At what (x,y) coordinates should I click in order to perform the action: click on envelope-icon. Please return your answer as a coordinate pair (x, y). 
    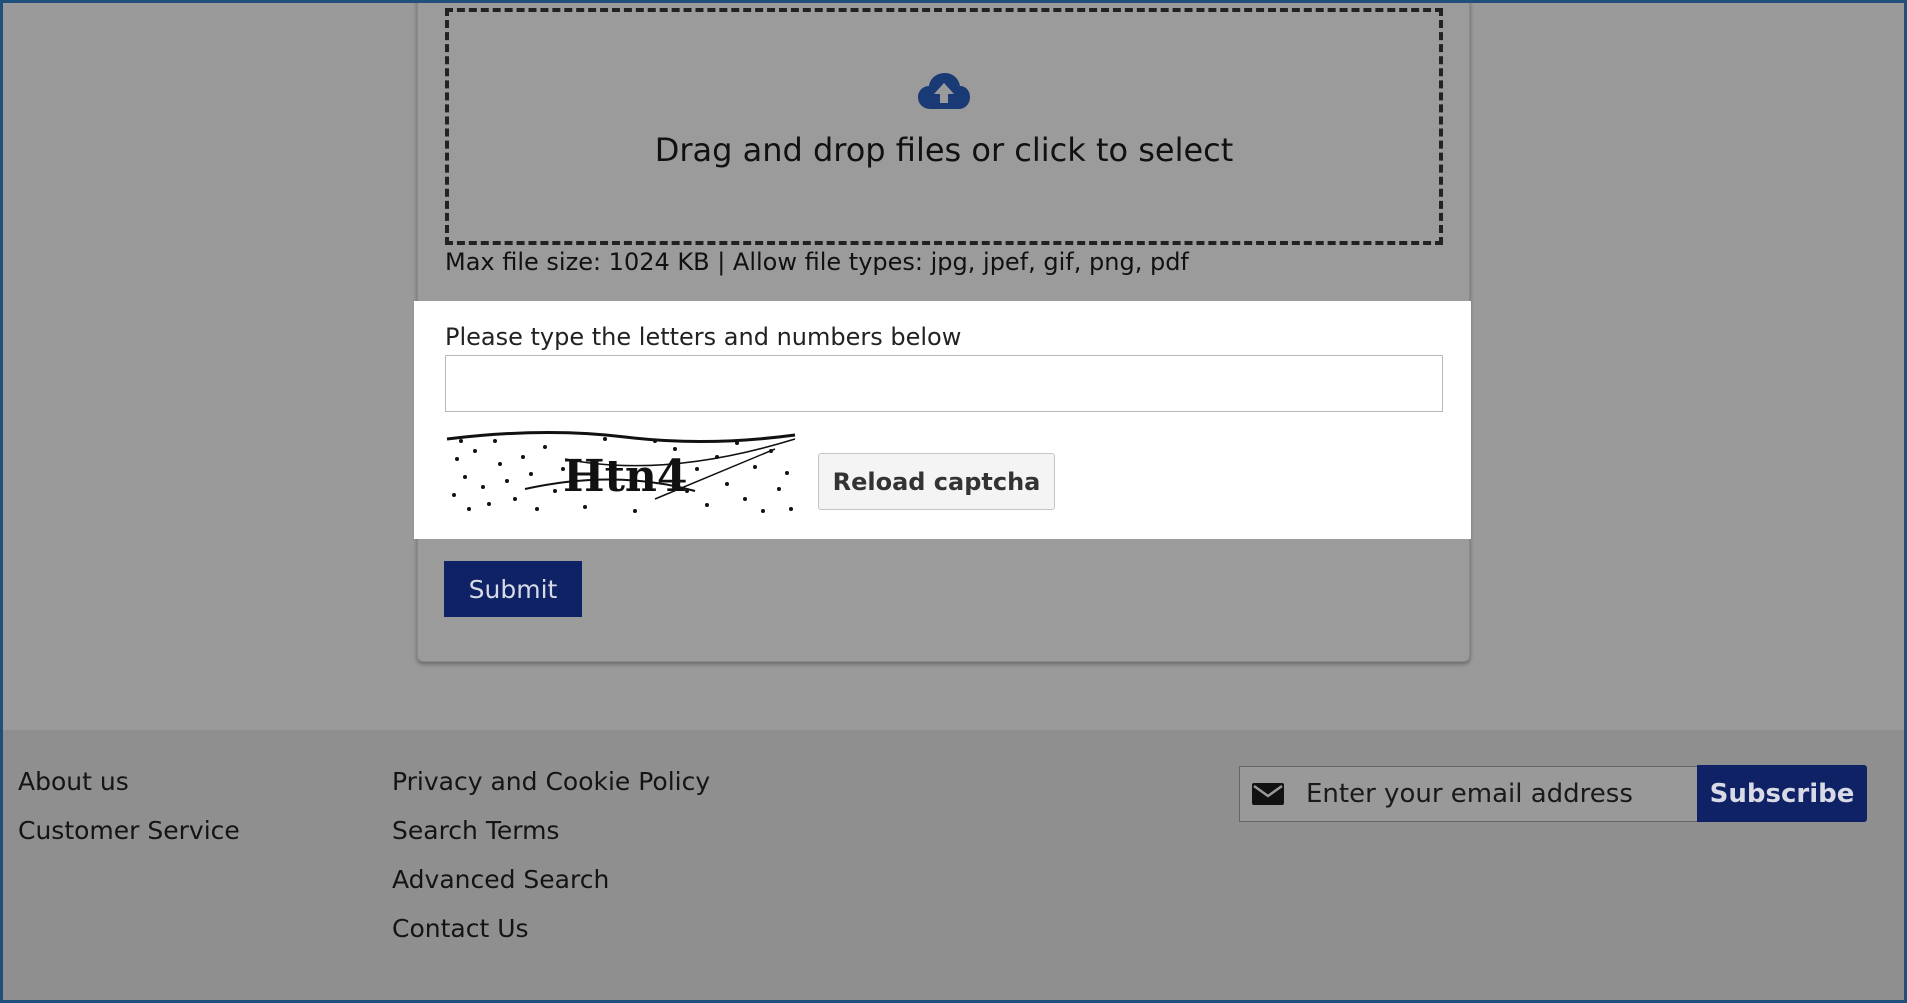
    Looking at the image, I should click on (1268, 794).